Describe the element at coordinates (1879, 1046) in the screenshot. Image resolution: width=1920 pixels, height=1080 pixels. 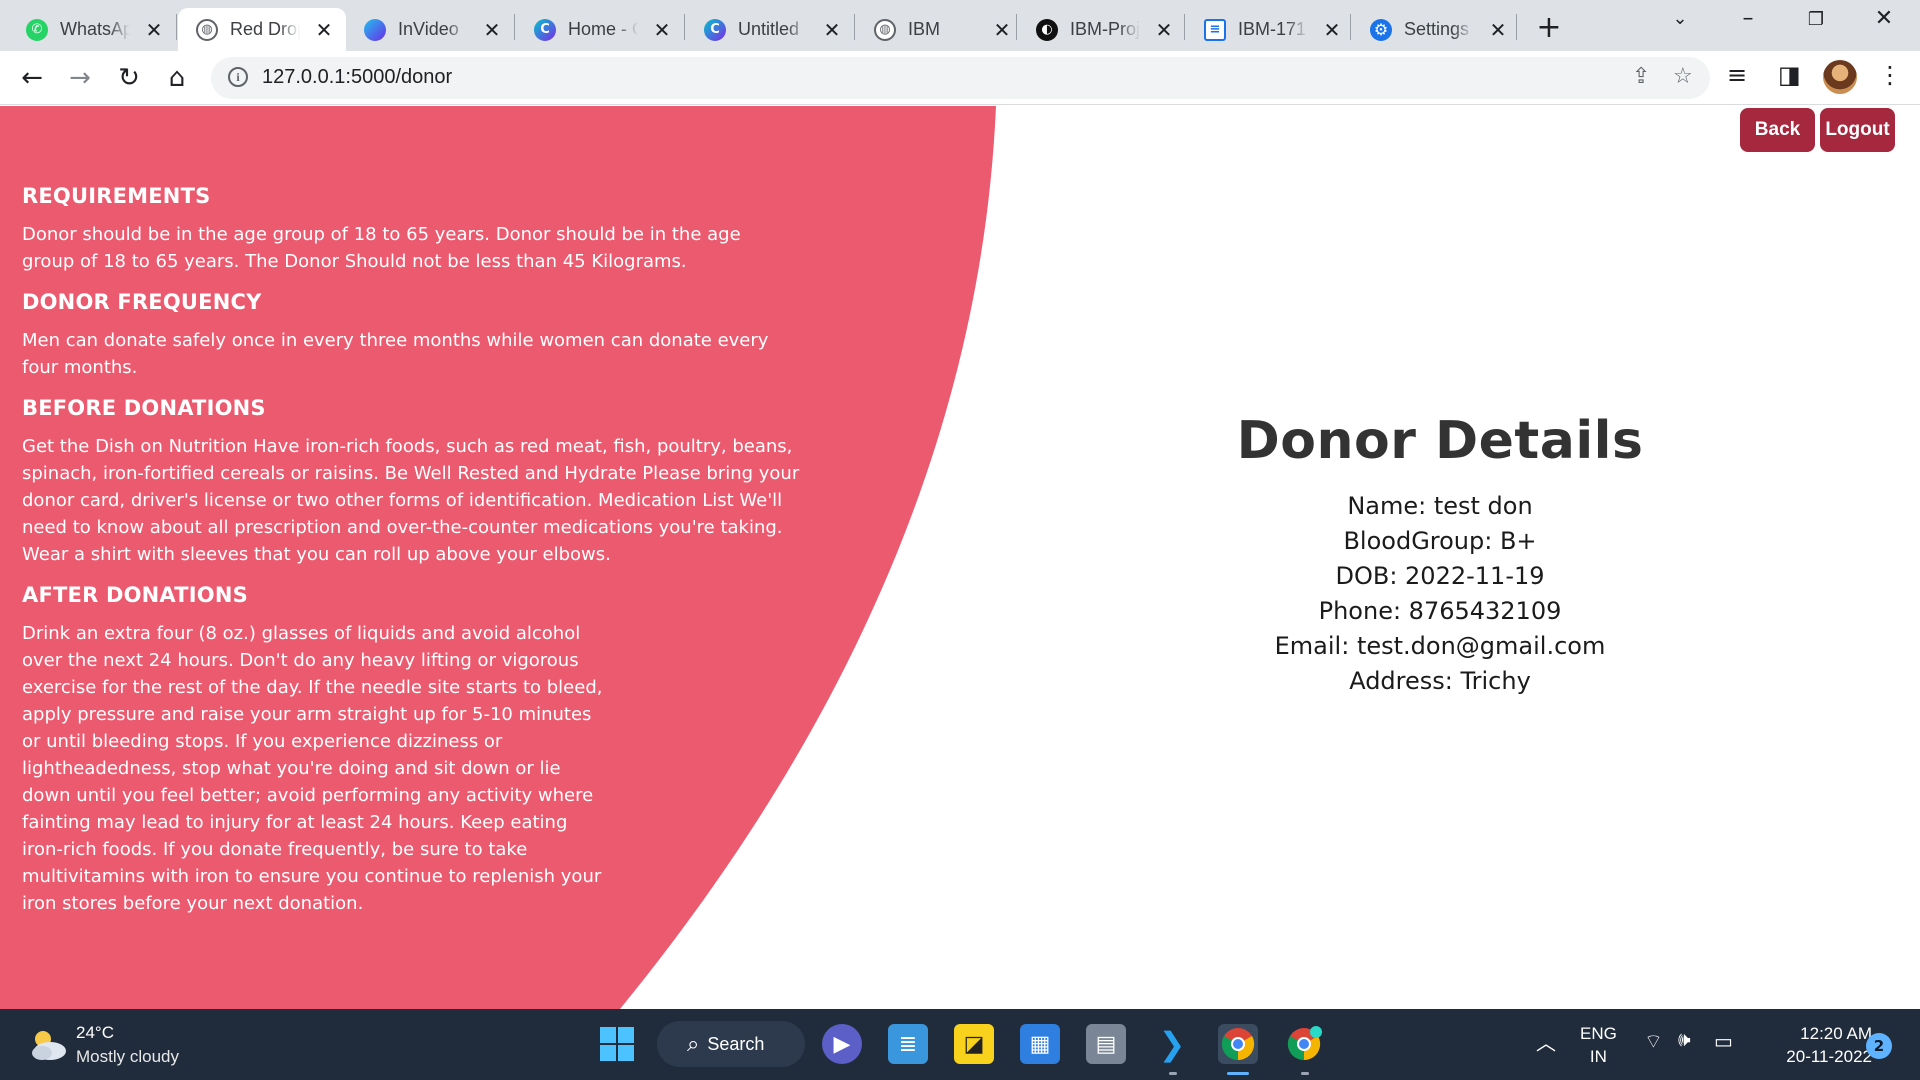
I see `notification-badge: 2` at that location.